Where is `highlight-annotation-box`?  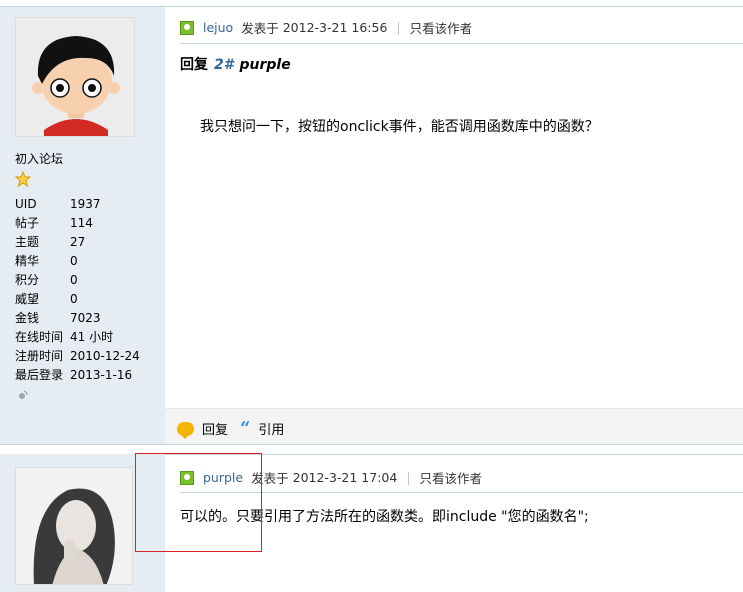 highlight-annotation-box is located at coordinates (198, 502).